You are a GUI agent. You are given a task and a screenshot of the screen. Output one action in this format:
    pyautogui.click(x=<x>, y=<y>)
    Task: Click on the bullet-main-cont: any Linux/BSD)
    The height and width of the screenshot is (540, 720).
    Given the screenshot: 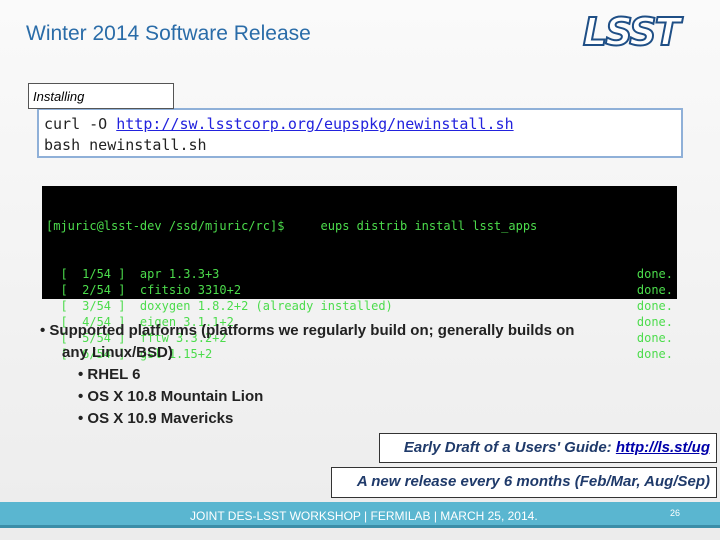 What is the action you would take?
    pyautogui.click(x=117, y=352)
    